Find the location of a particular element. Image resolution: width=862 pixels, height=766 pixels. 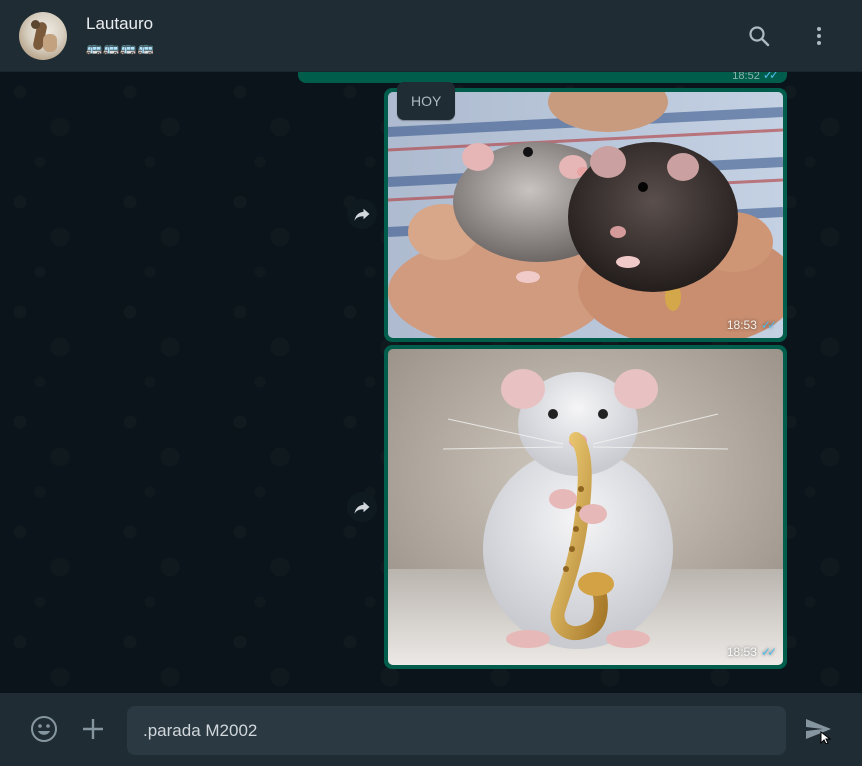

emoji-button is located at coordinates (44, 729).